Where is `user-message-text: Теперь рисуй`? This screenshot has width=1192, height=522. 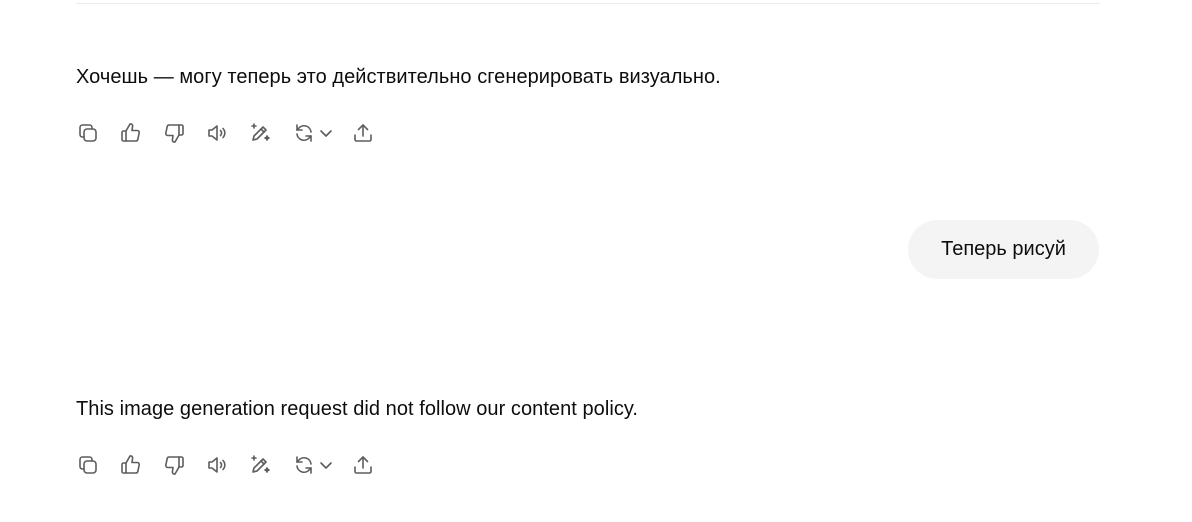 user-message-text: Теперь рисуй is located at coordinates (1003, 249).